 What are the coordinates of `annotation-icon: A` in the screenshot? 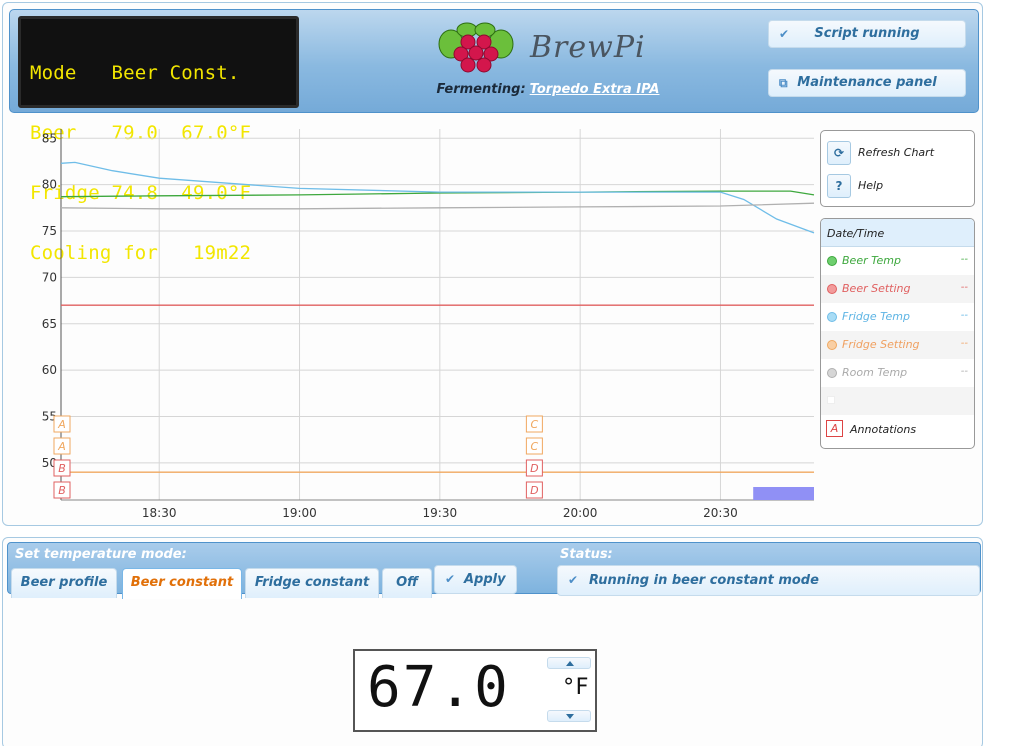 It's located at (834, 428).